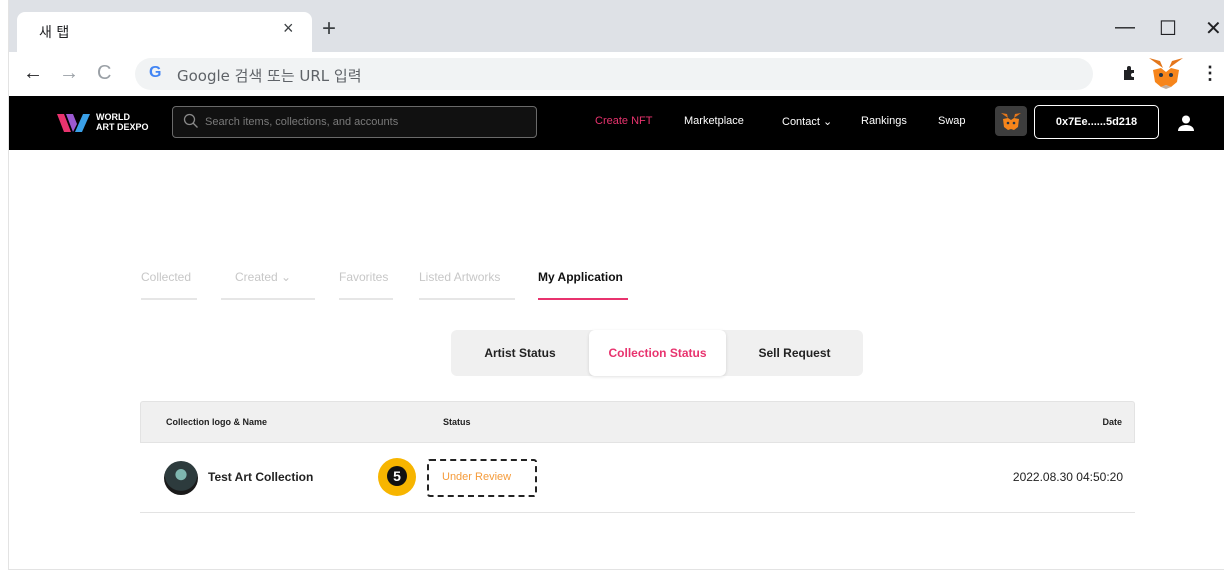 This screenshot has height=570, width=1224. Describe the element at coordinates (884, 121) in the screenshot. I see `nav-rankings: Rankings` at that location.